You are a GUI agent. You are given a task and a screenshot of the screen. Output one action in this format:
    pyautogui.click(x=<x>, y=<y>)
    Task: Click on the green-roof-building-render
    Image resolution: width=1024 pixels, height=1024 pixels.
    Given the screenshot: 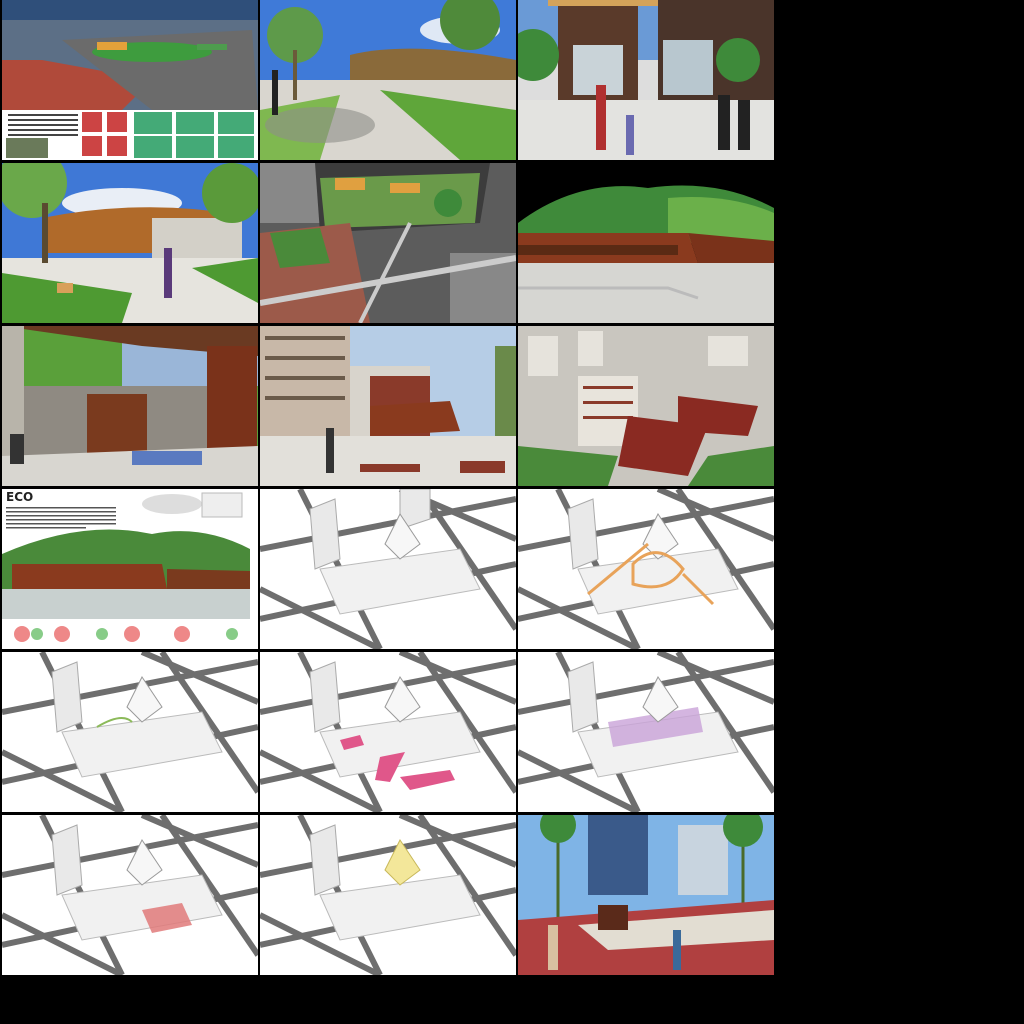 What is the action you would take?
    pyautogui.click(x=646, y=243)
    